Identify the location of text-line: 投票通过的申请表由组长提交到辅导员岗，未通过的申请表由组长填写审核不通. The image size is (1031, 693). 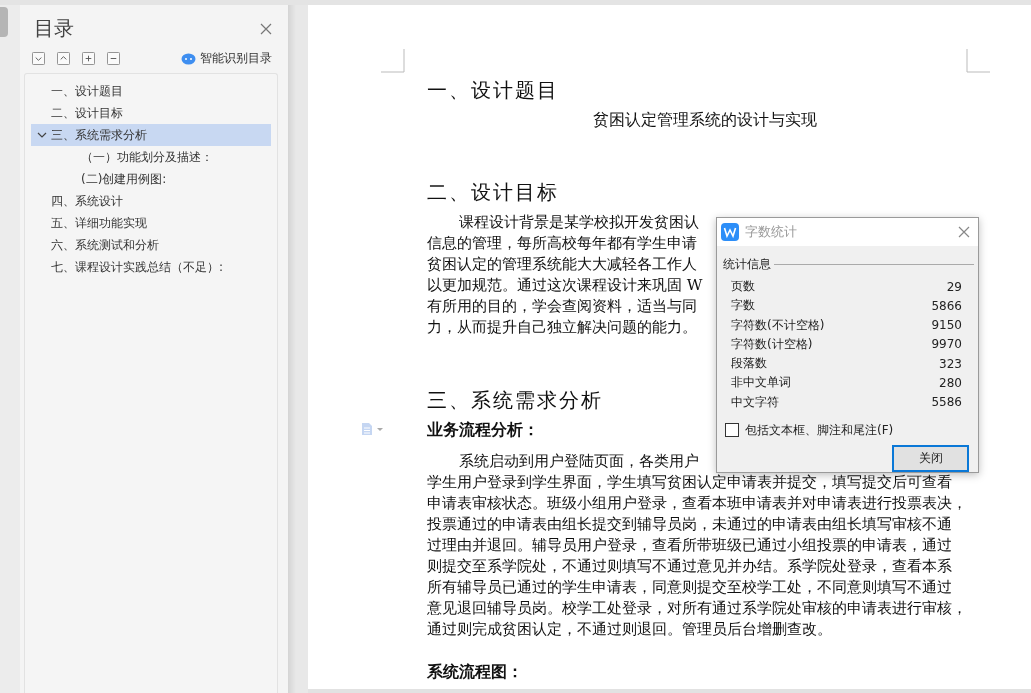
(689, 524).